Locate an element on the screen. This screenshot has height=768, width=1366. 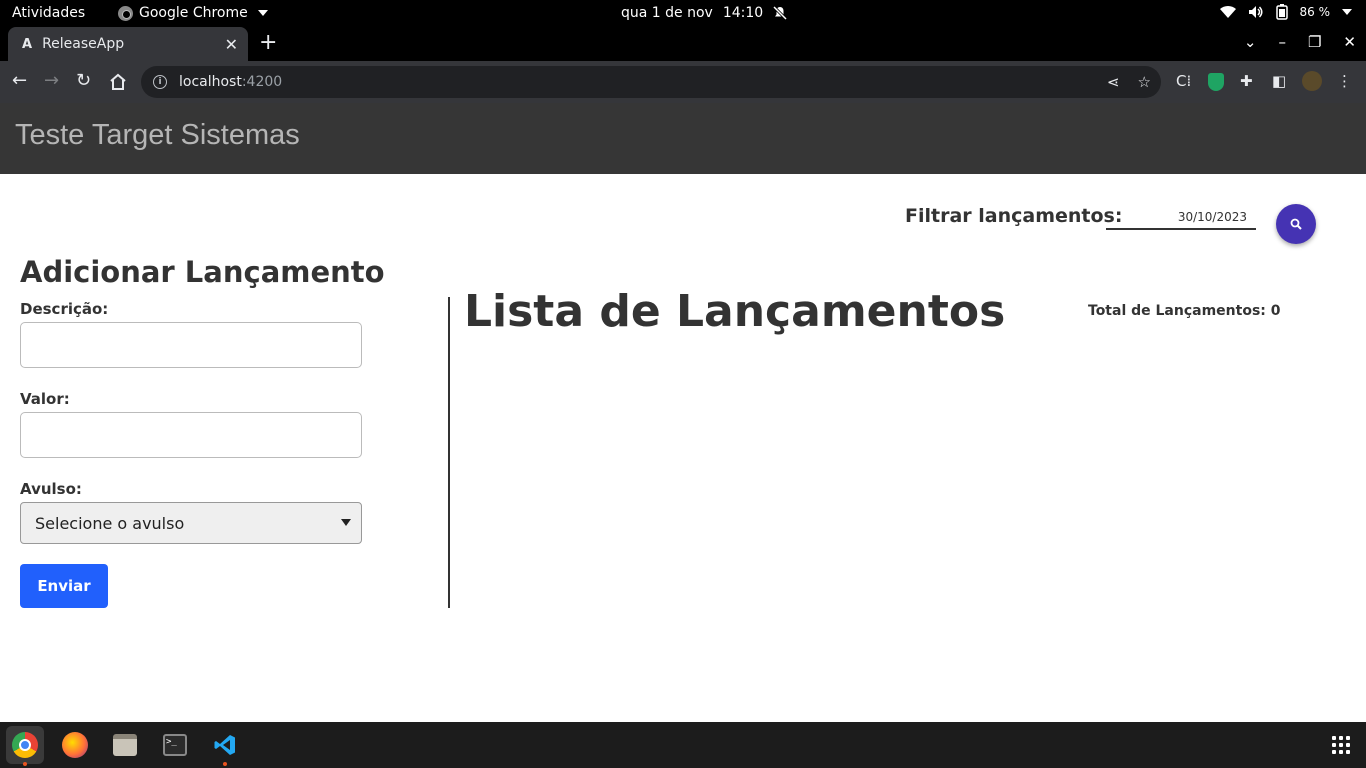
dock-terminal: >_ is located at coordinates (175, 745).